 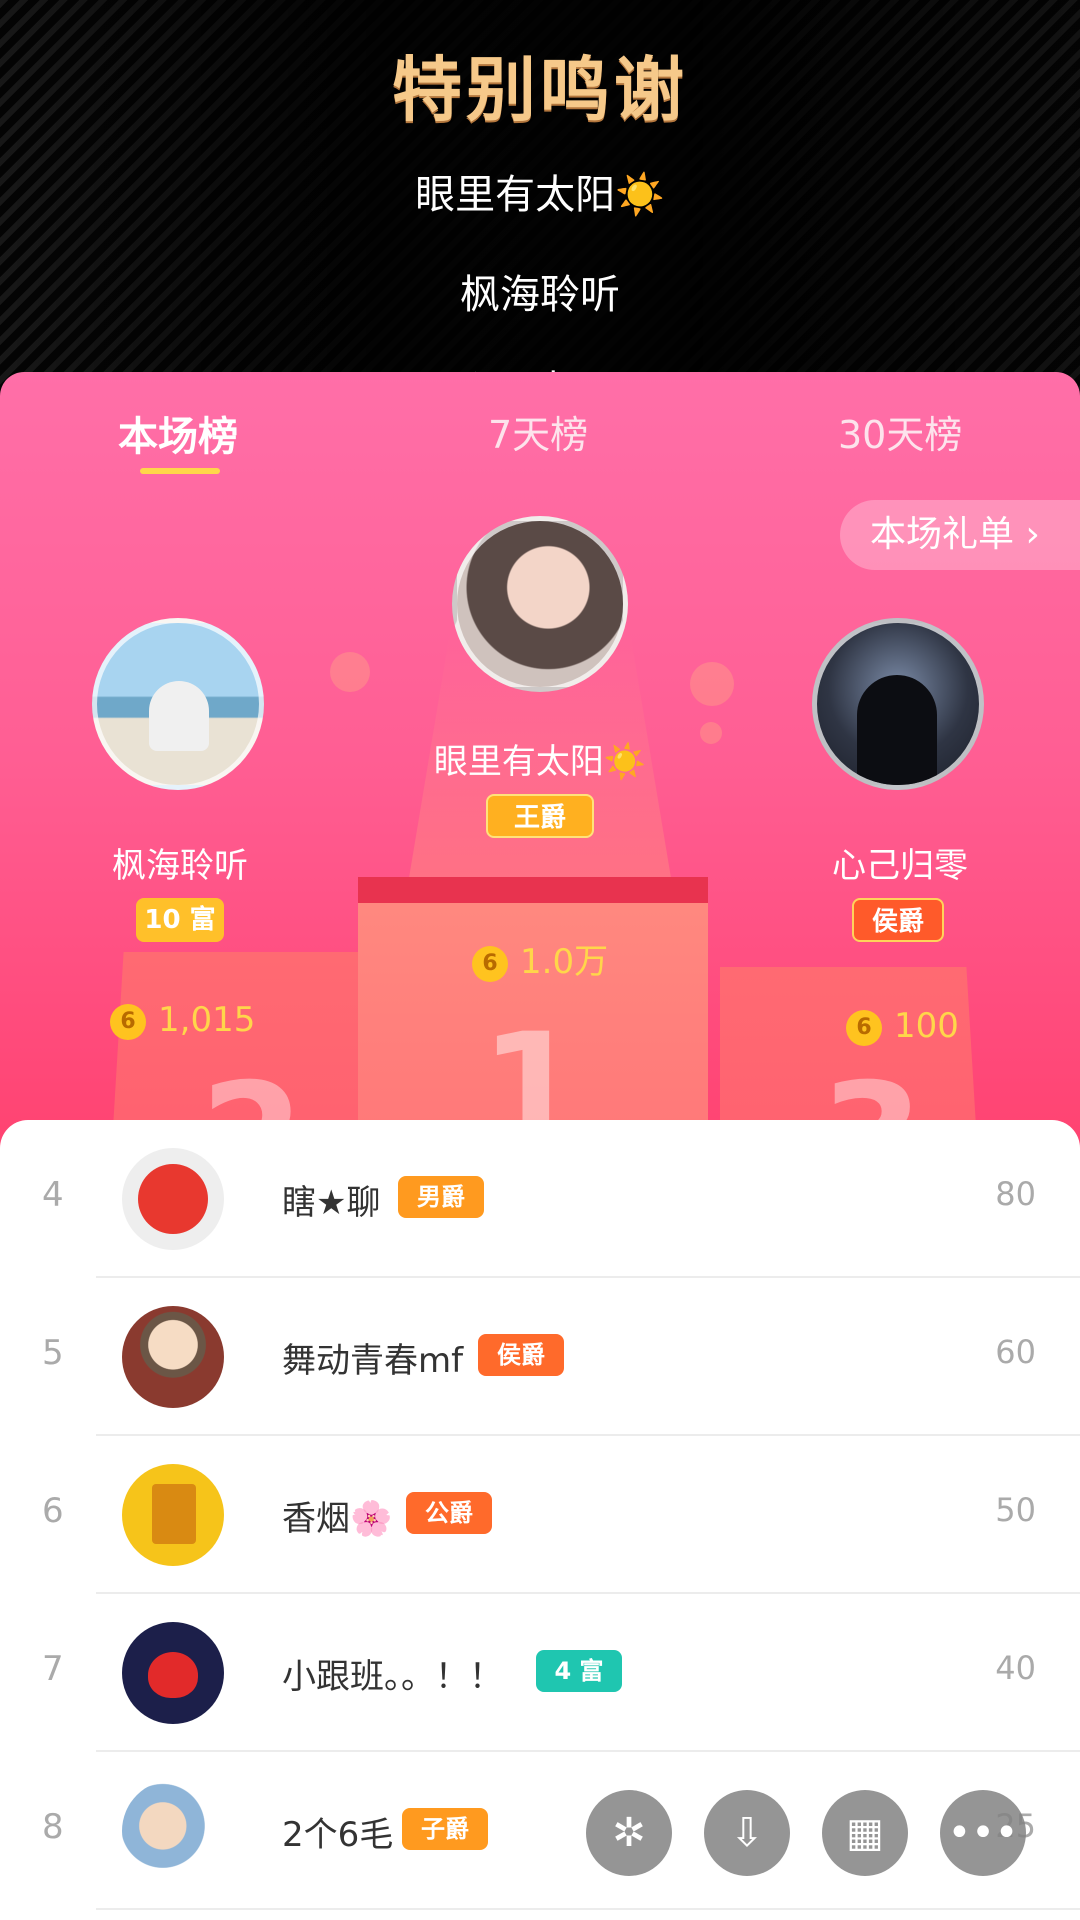 I want to click on user-name: 舞动青春mf, so click(x=373, y=1361).